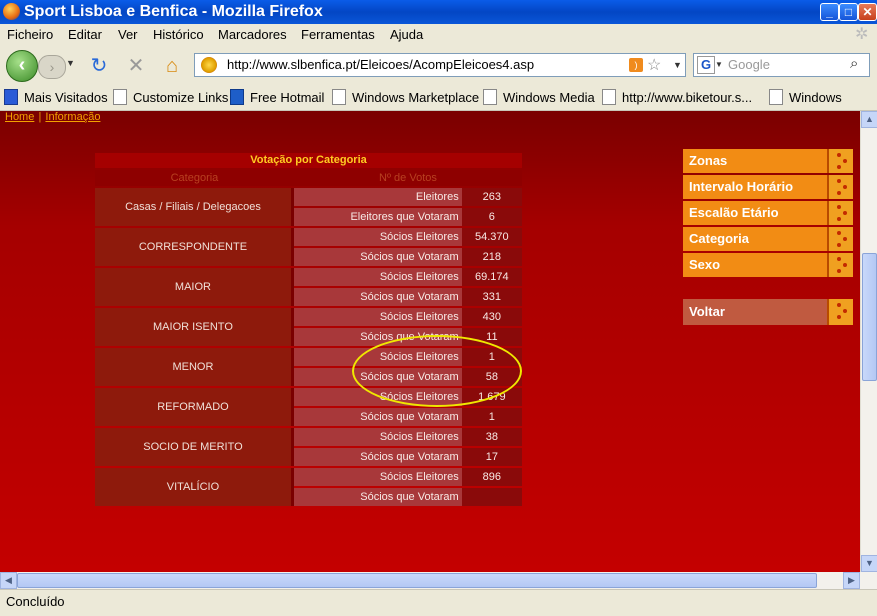 This screenshot has height=616, width=877. I want to click on vertical-scrollbar: ▲ ▼, so click(868, 341).